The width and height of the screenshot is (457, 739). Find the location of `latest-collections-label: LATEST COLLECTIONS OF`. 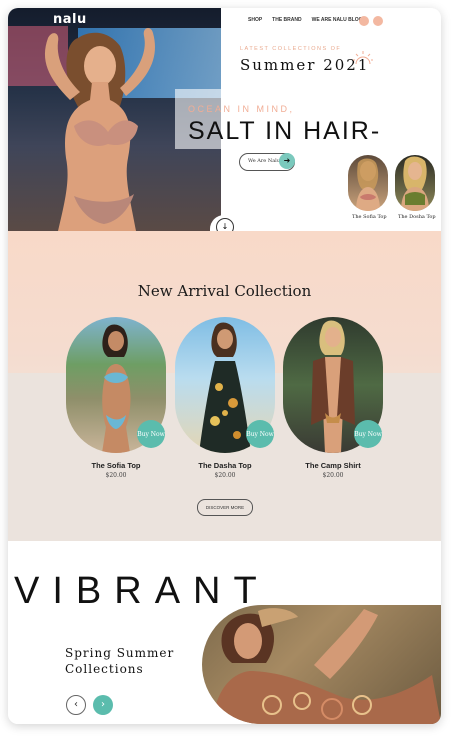

latest-collections-label: LATEST COLLECTIONS OF is located at coordinates (291, 49).